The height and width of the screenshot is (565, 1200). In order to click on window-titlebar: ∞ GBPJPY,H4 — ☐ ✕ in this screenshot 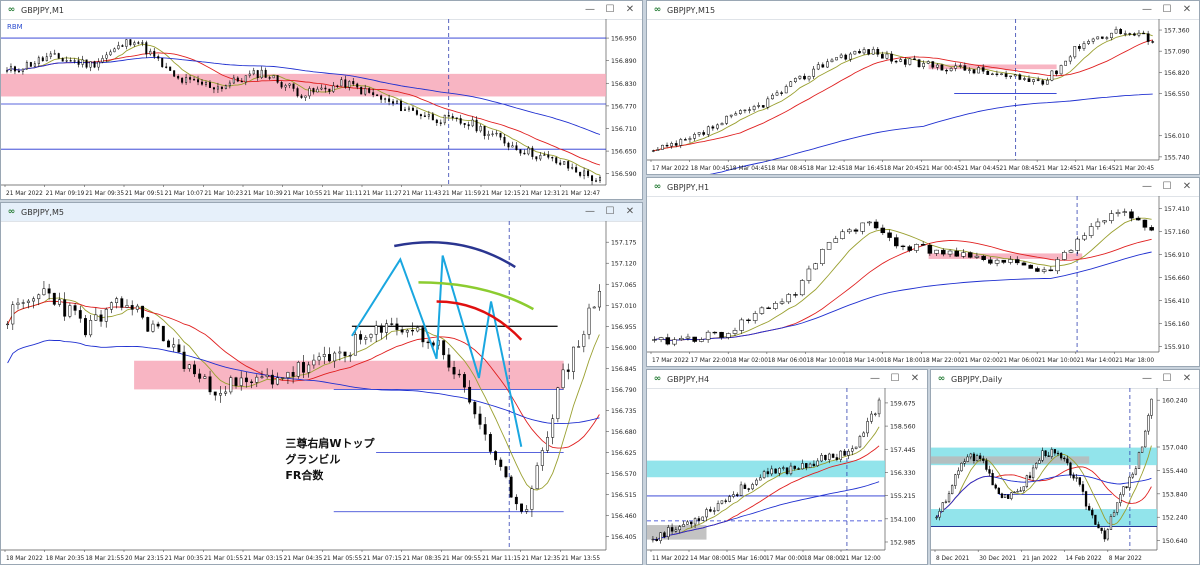, I will do `click(787, 379)`.